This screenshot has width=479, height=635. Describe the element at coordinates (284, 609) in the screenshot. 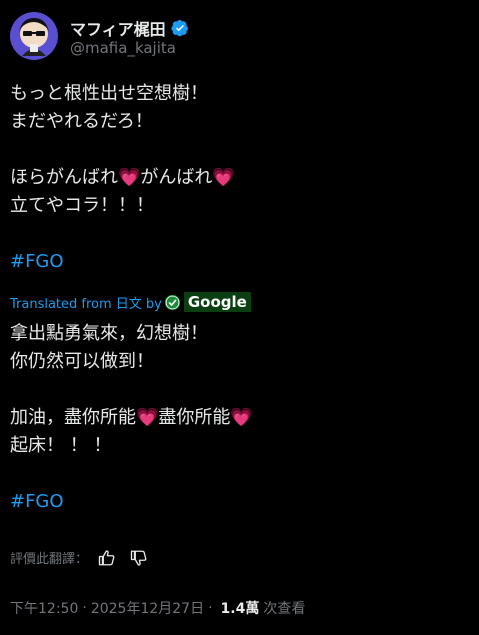

I see `views-label: 次查看` at that location.